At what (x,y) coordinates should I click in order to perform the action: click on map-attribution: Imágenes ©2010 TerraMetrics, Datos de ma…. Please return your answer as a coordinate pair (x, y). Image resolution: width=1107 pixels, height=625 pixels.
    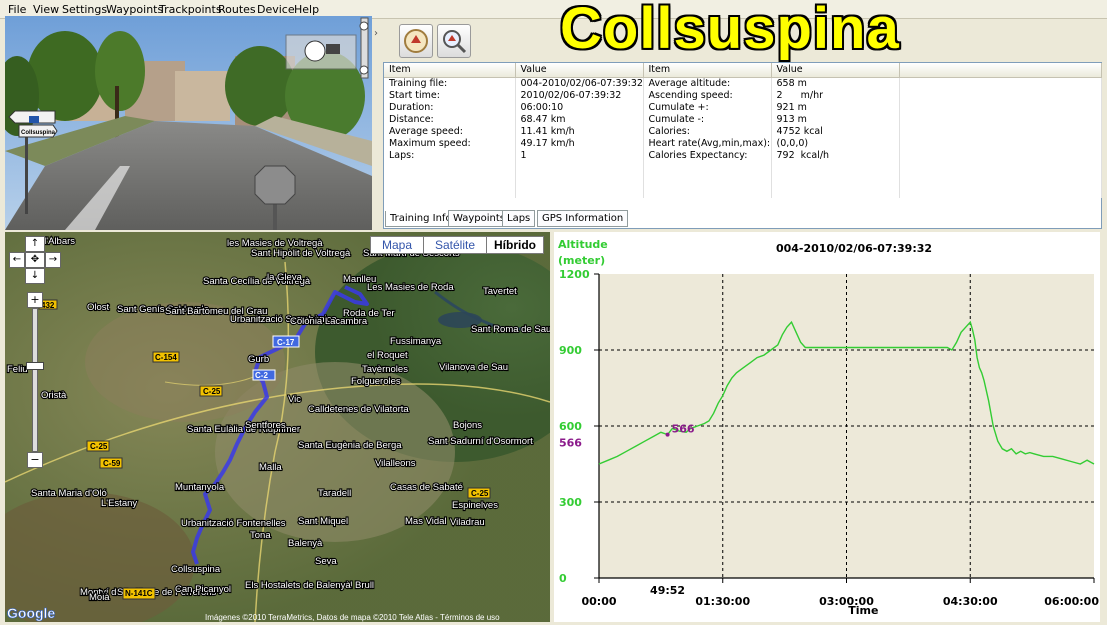
    Looking at the image, I should click on (352, 617).